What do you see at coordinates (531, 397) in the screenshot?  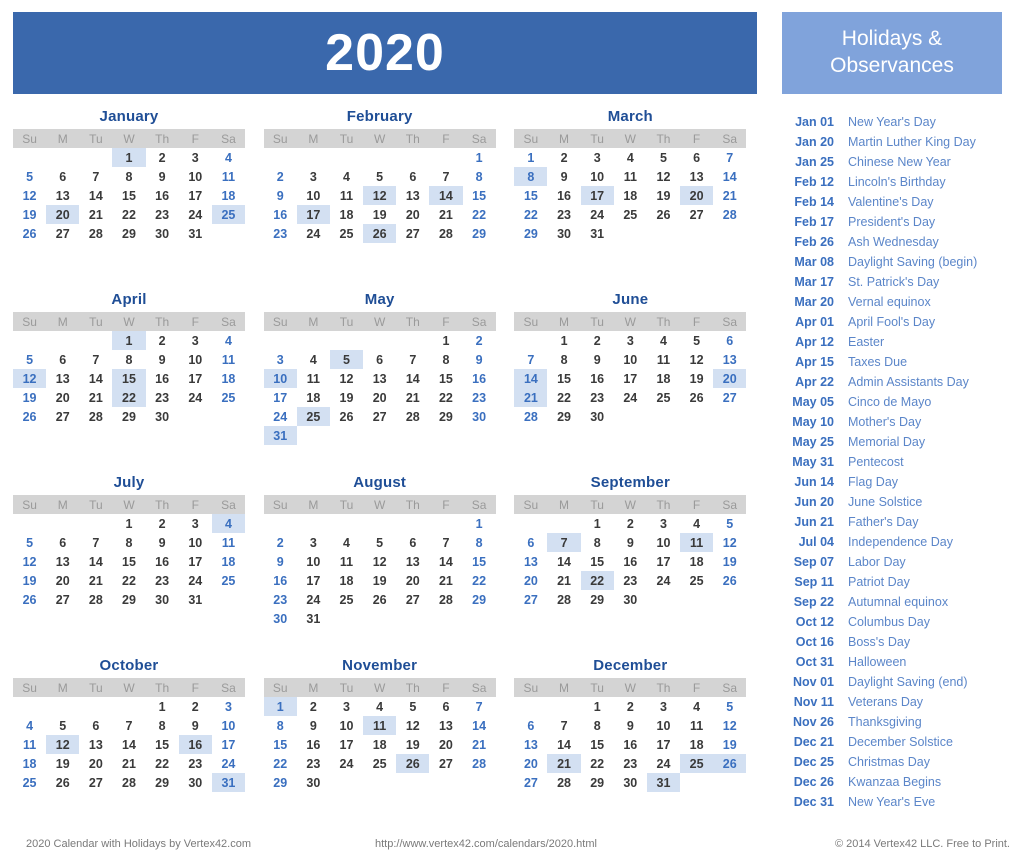 I see `day-cell-highlighted: 21` at bounding box center [531, 397].